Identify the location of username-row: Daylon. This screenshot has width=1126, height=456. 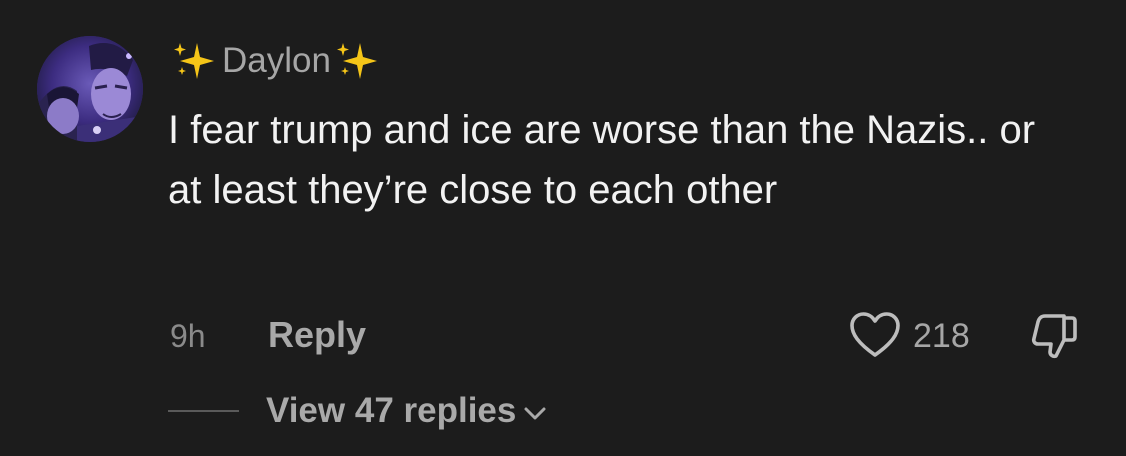
(276, 61).